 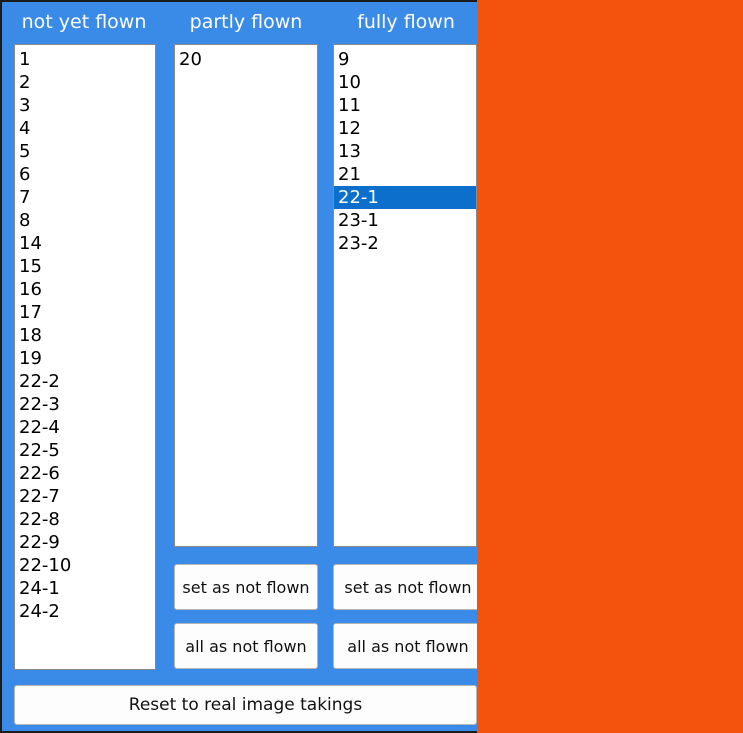 What do you see at coordinates (405, 174) in the screenshot?
I see `list-item: 21` at bounding box center [405, 174].